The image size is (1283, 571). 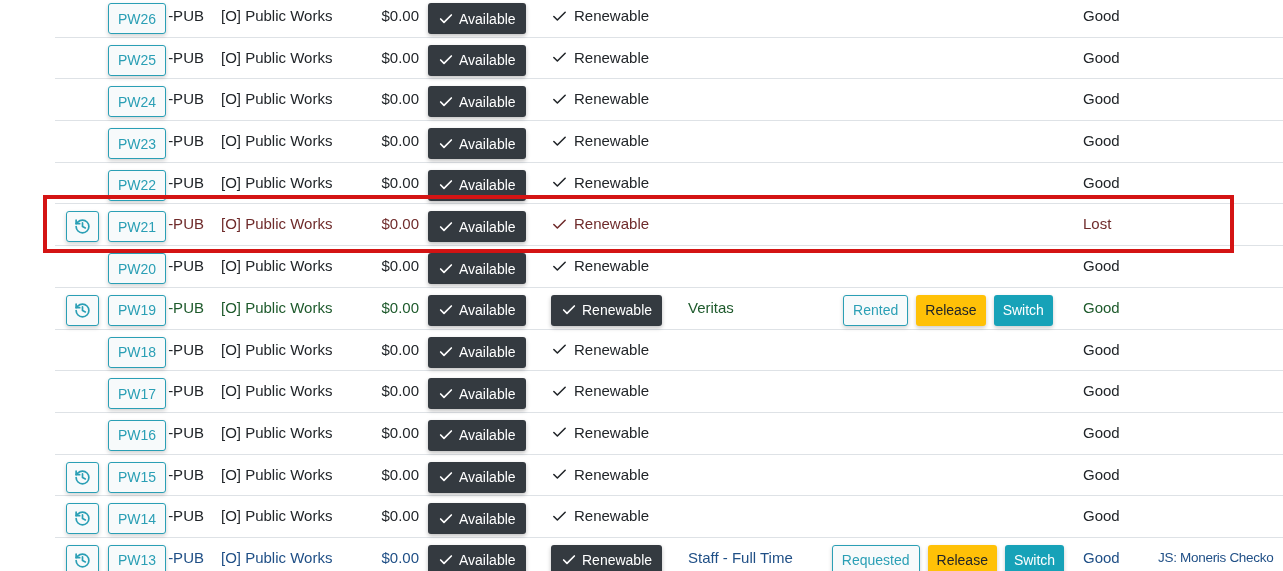 What do you see at coordinates (711, 307) in the screenshot?
I see `holder-text: Veritas` at bounding box center [711, 307].